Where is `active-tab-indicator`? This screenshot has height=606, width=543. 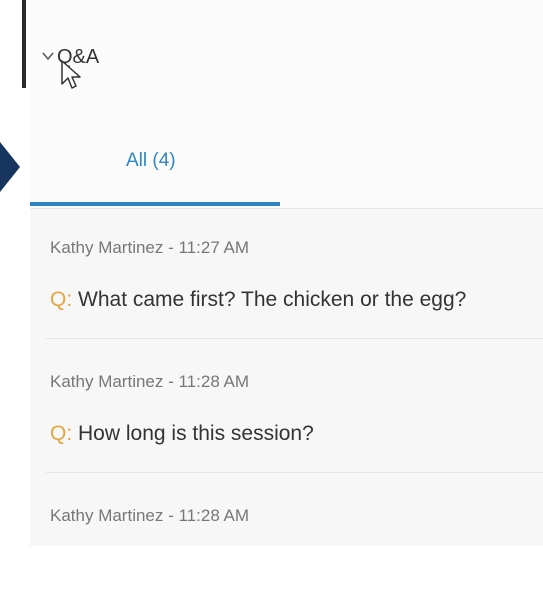 active-tab-indicator is located at coordinates (155, 204).